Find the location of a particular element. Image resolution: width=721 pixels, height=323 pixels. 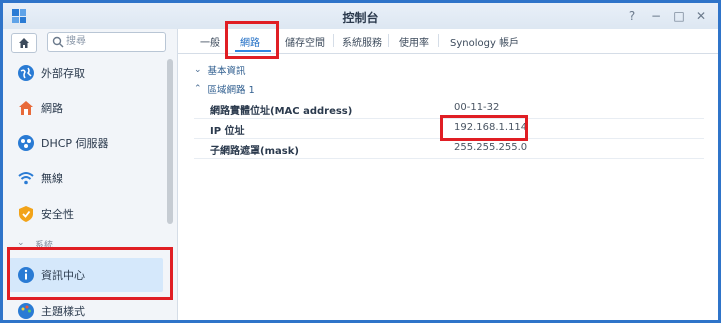

chevron-down-icon: ⌄ is located at coordinates (198, 70).